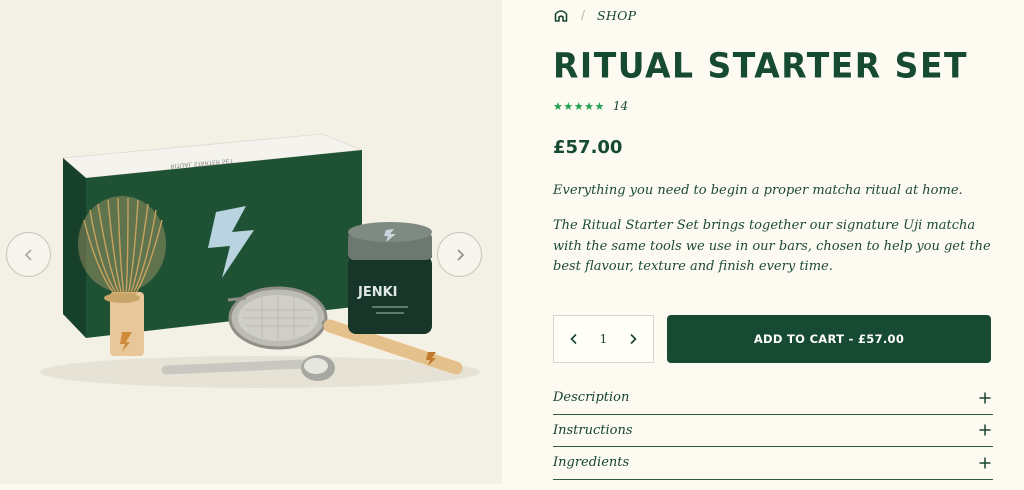  Describe the element at coordinates (760, 65) in the screenshot. I see `product-title: RITUAL STARTER SET` at that location.